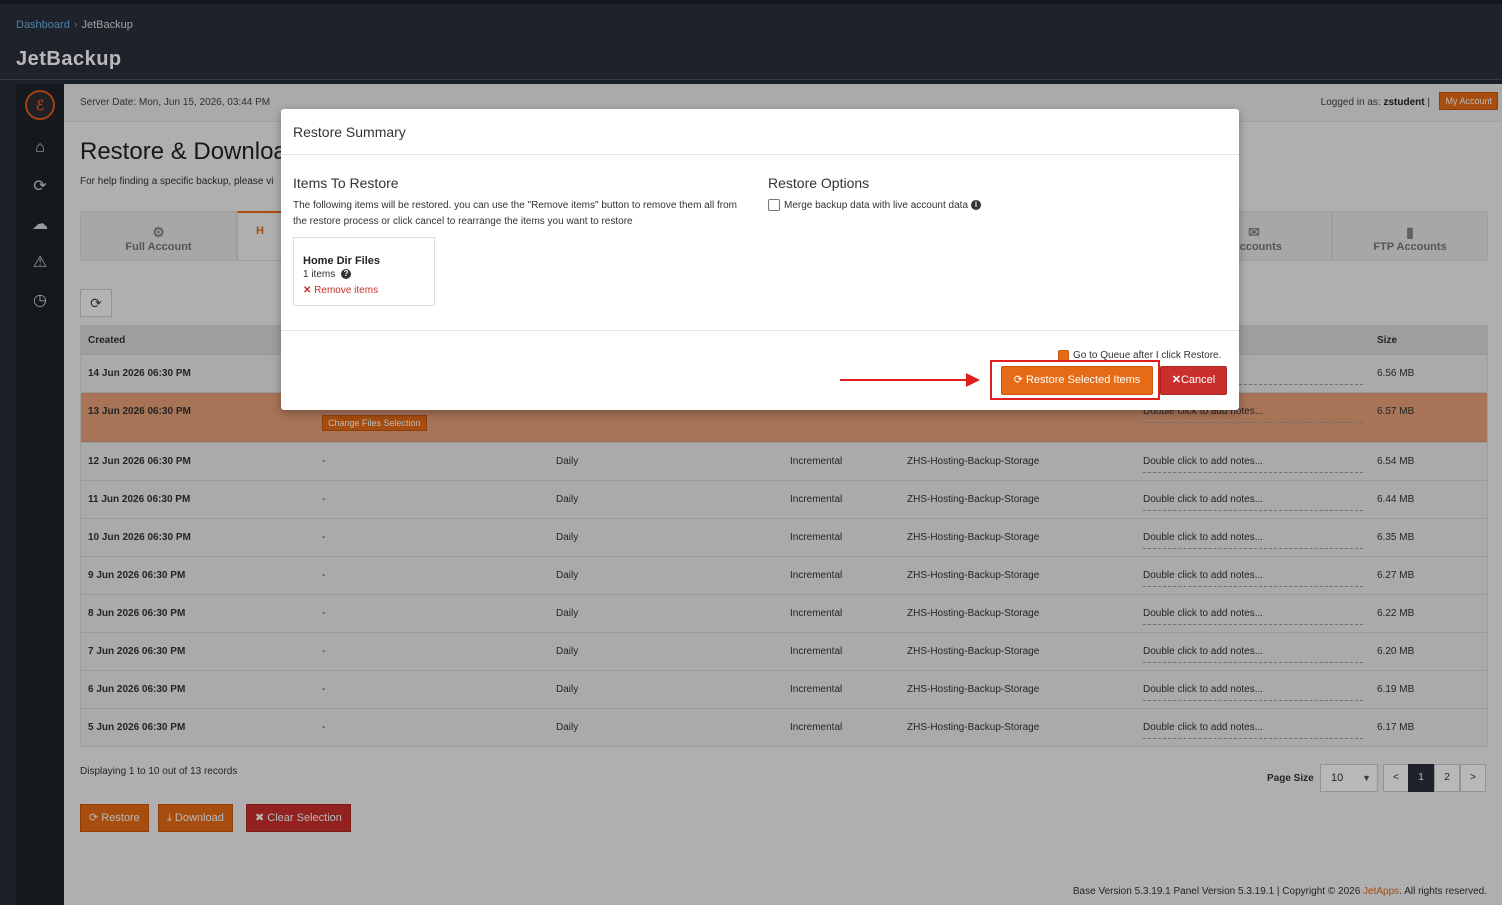 The width and height of the screenshot is (1502, 905). I want to click on remove-items-label: Remove items, so click(346, 290).